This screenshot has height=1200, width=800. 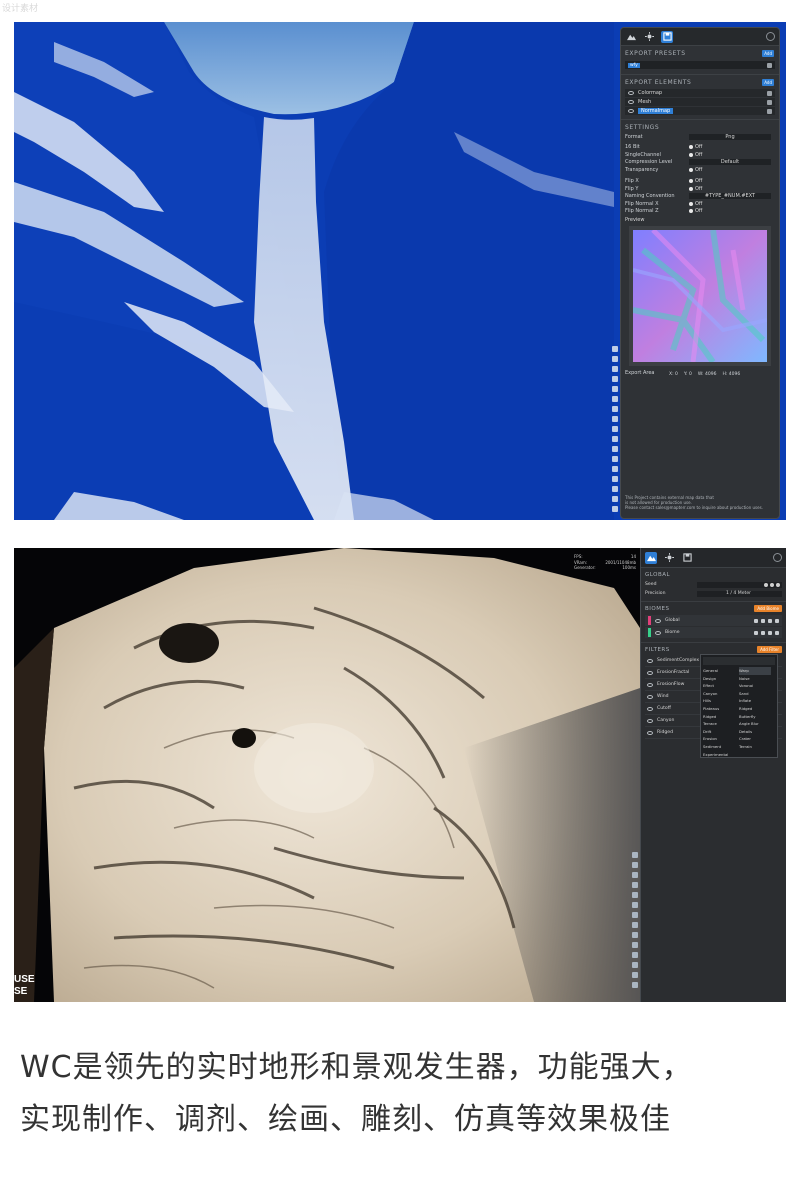 I want to click on export-element-row: Colormap, so click(x=700, y=93).